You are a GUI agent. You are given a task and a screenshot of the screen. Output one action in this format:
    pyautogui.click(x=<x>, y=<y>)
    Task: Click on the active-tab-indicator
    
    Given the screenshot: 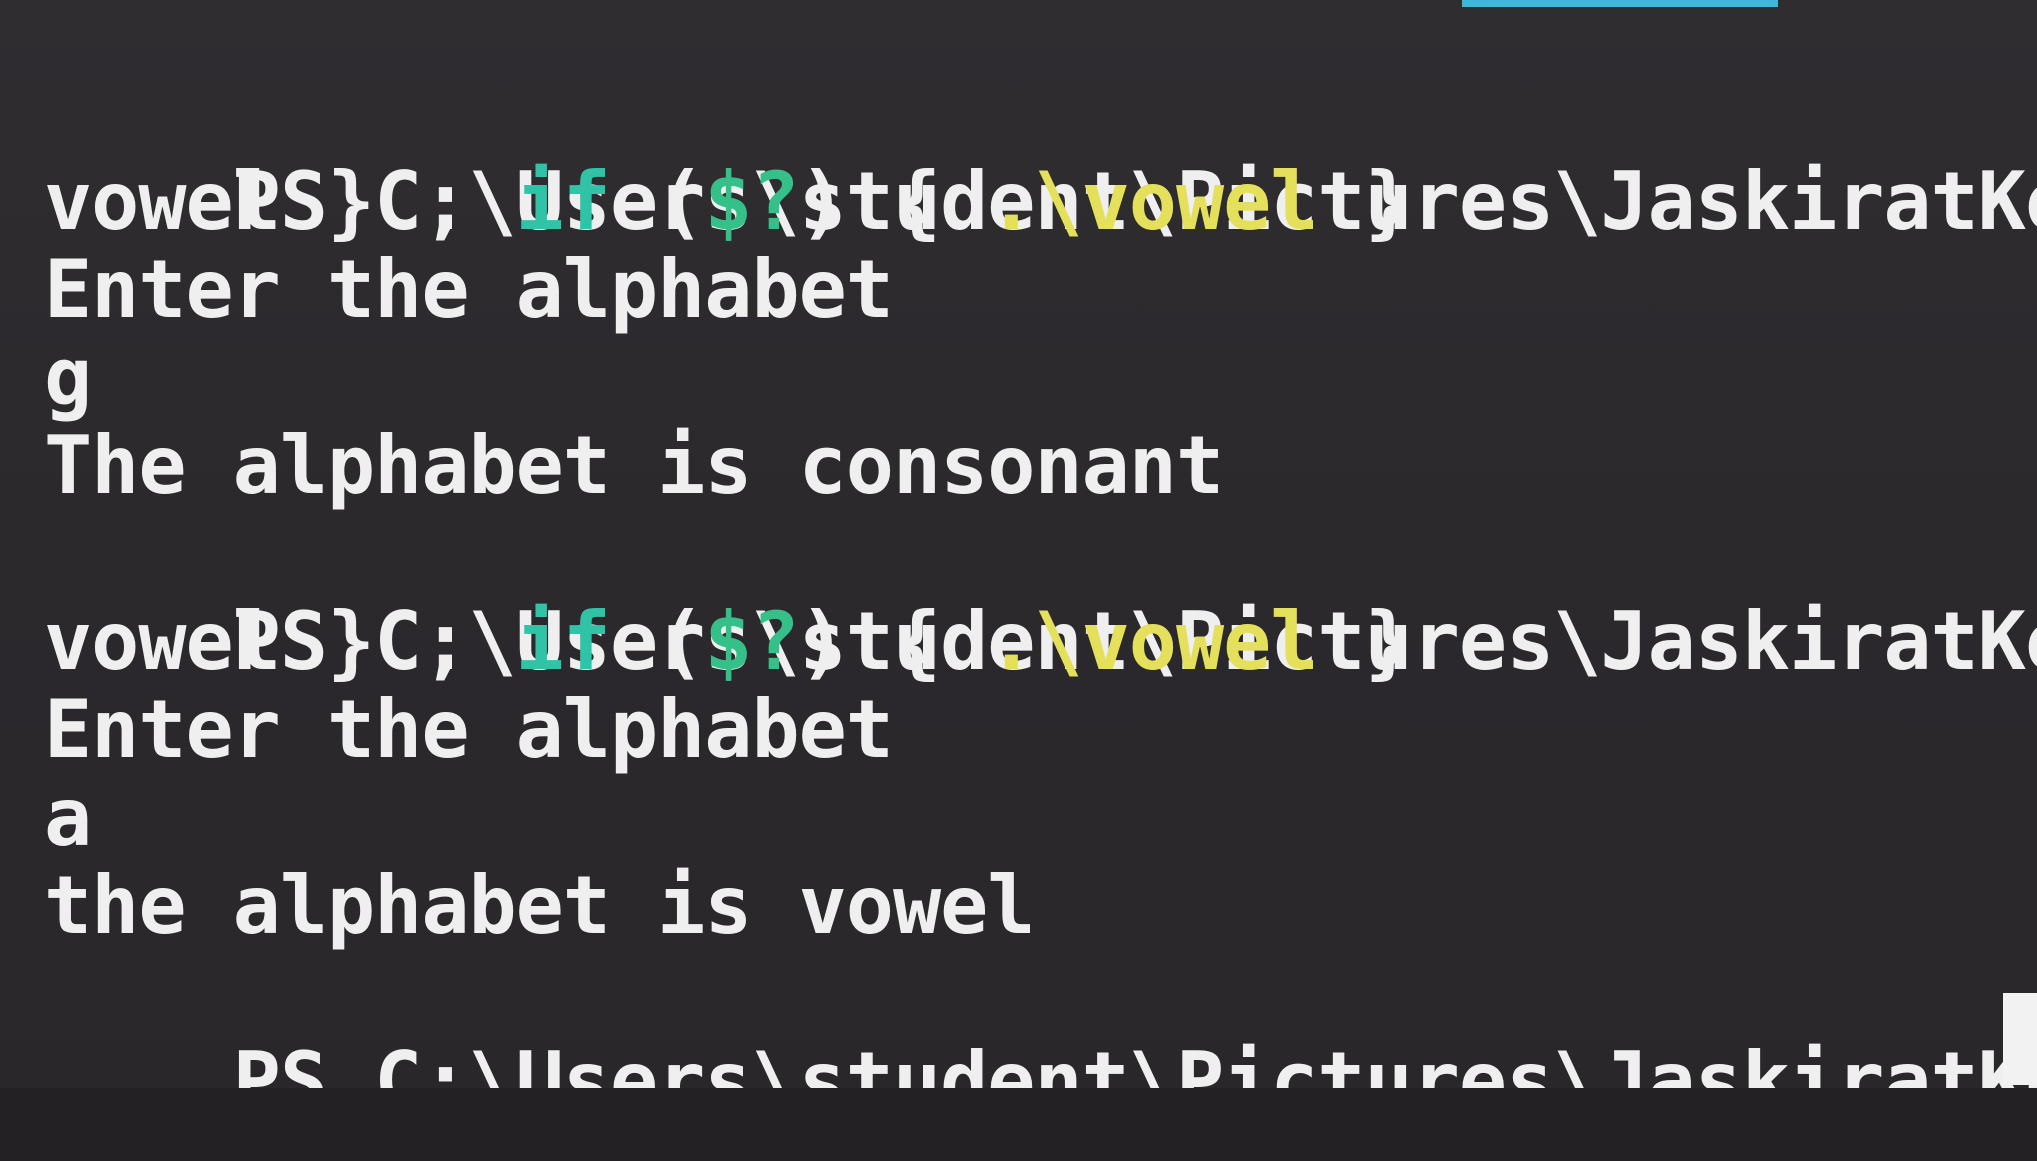 What is the action you would take?
    pyautogui.click(x=1620, y=3)
    